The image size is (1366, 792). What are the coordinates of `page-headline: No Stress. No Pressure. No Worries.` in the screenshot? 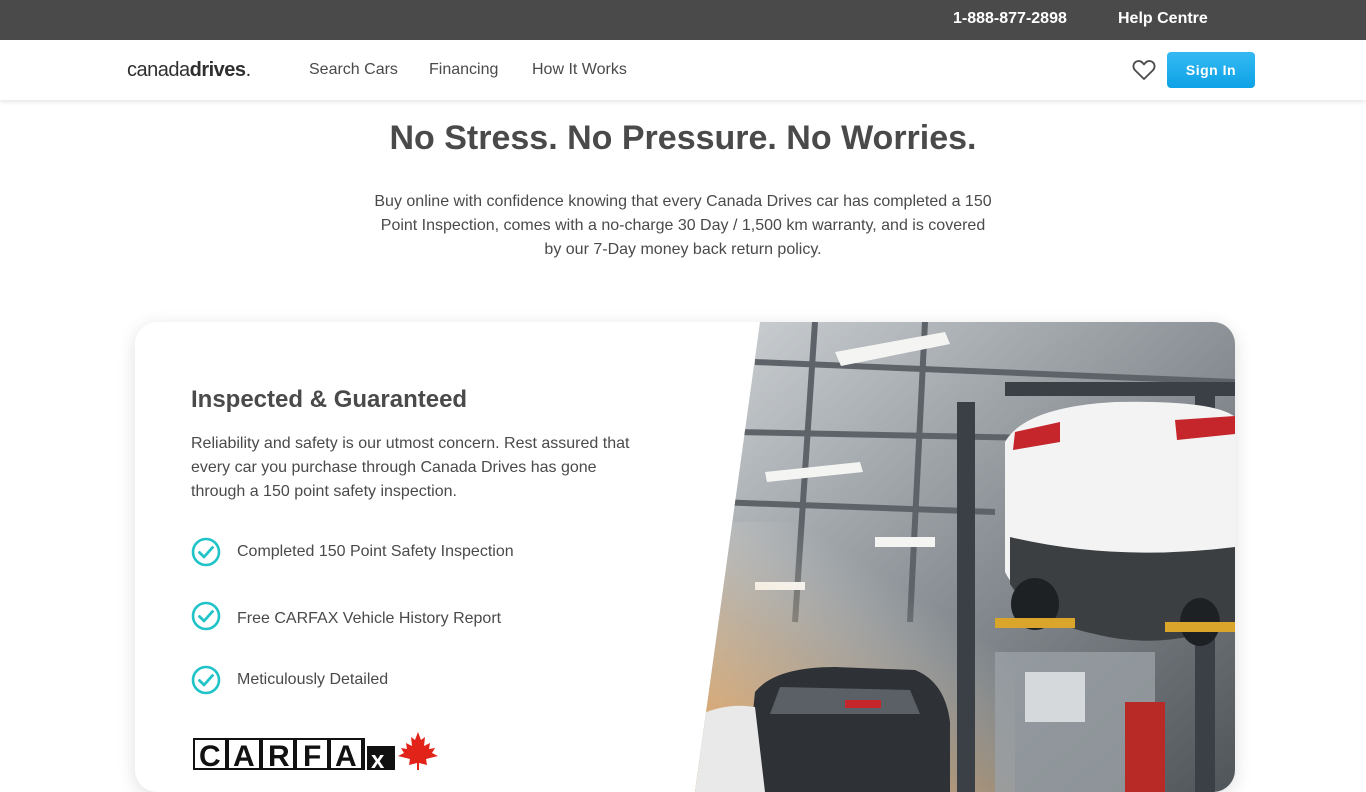 It's located at (683, 138).